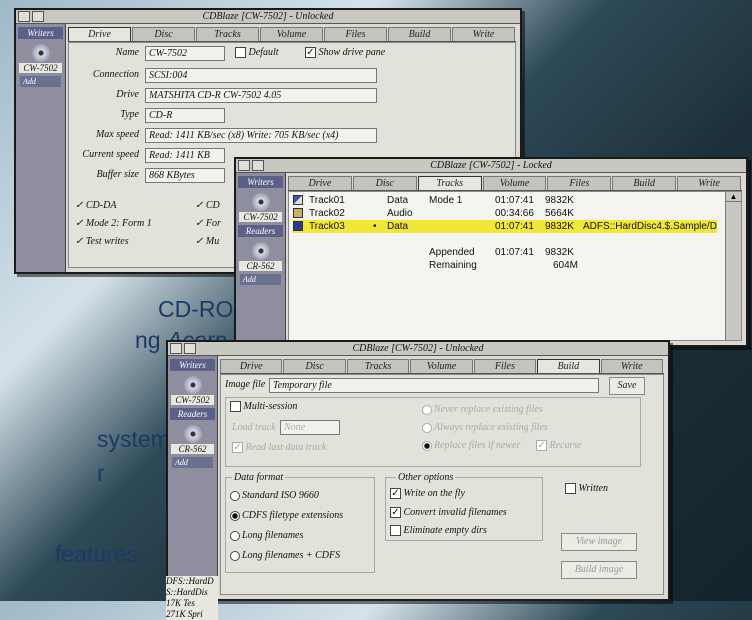 Image resolution: width=752 pixels, height=620 pixels. Describe the element at coordinates (260, 231) in the screenshot. I see `readers-header: Readers` at that location.